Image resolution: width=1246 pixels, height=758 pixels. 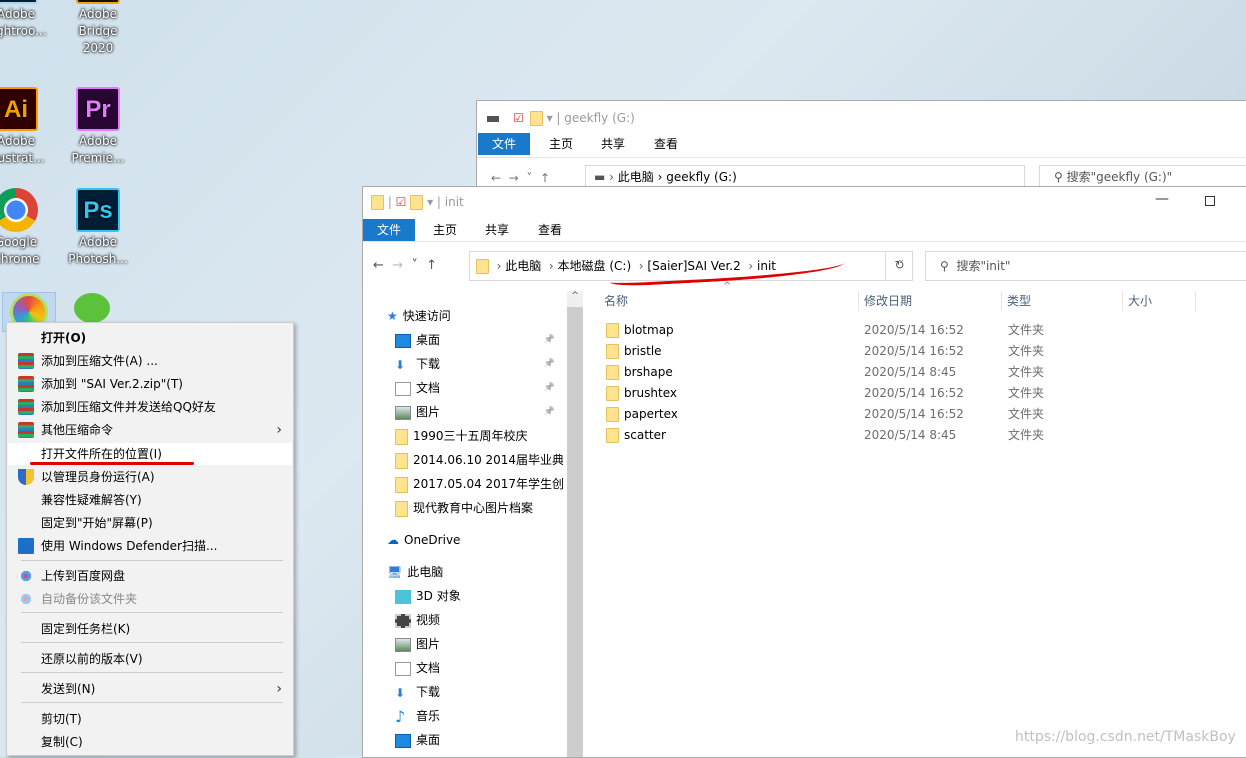 What do you see at coordinates (150, 338) in the screenshot?
I see `menu-item: 打开(O)` at bounding box center [150, 338].